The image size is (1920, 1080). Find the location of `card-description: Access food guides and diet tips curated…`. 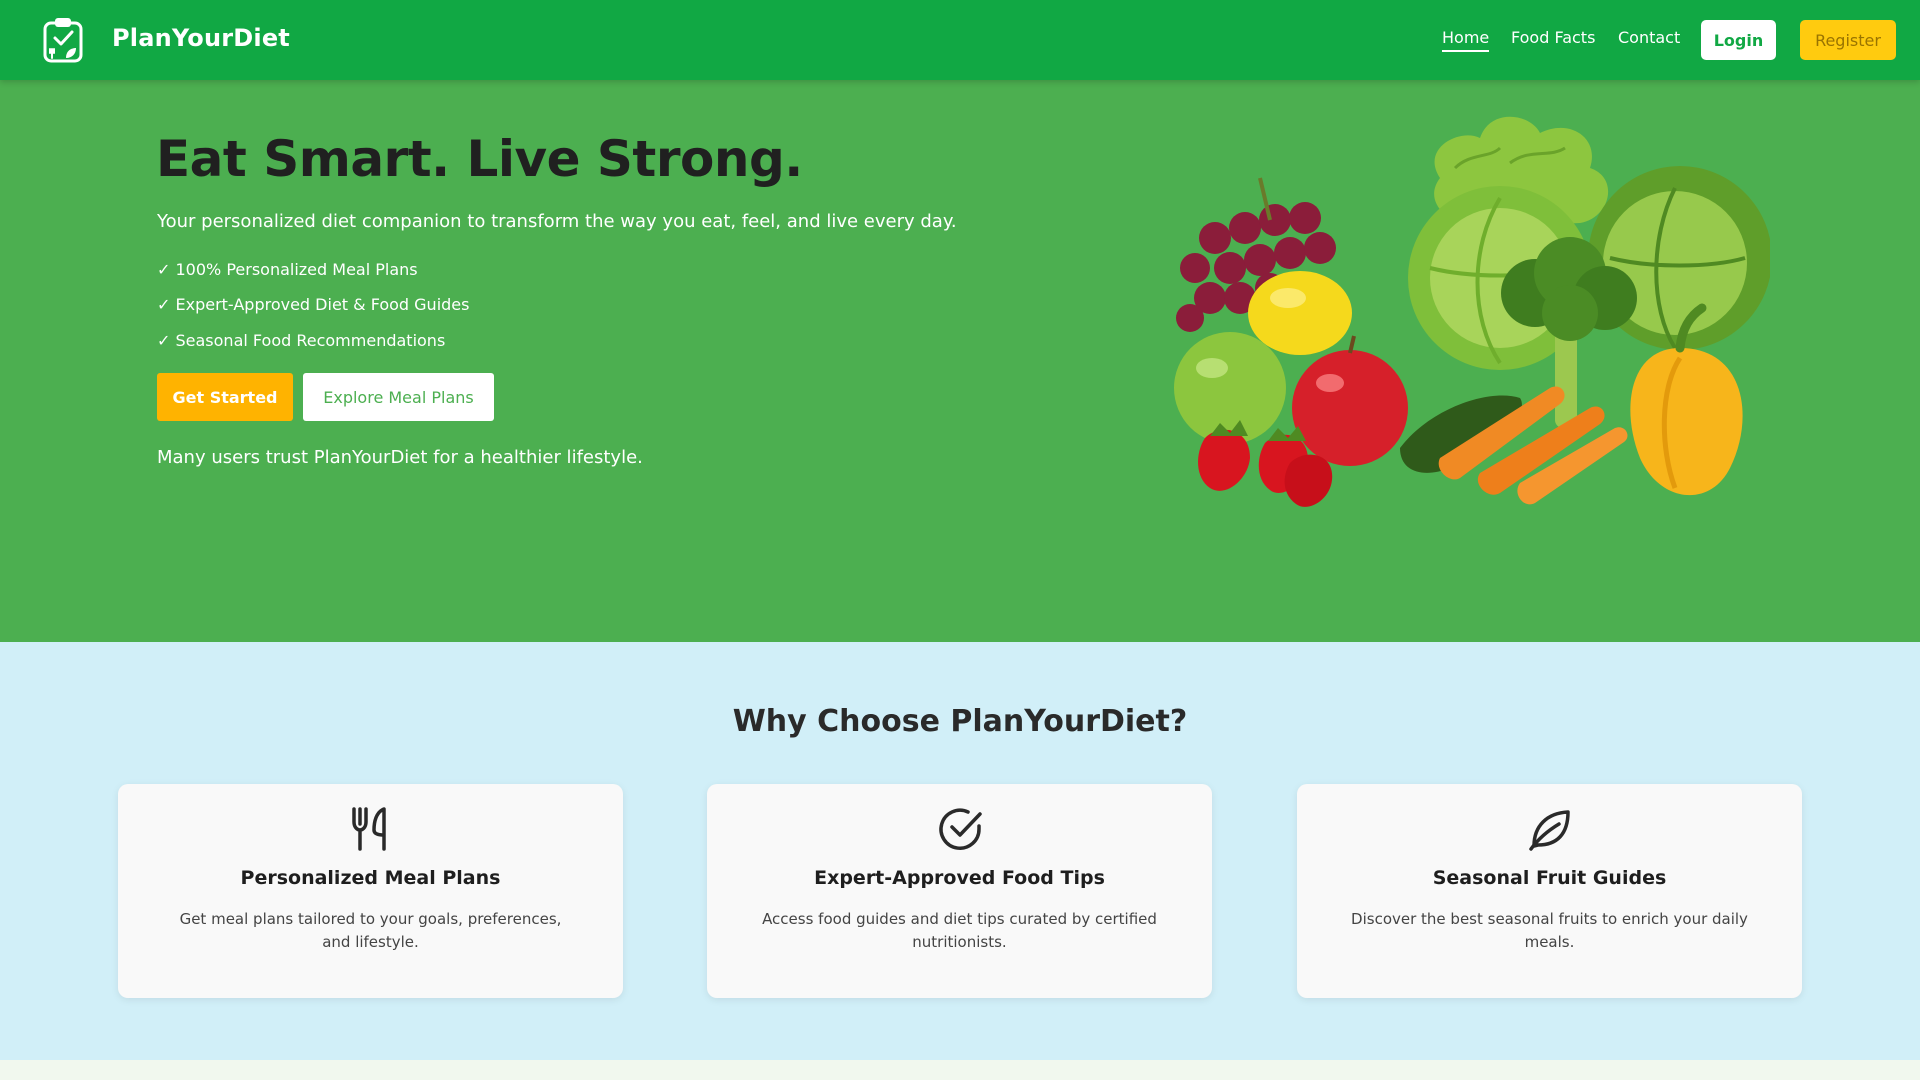

card-description: Access food guides and diet tips curated… is located at coordinates (959, 930).